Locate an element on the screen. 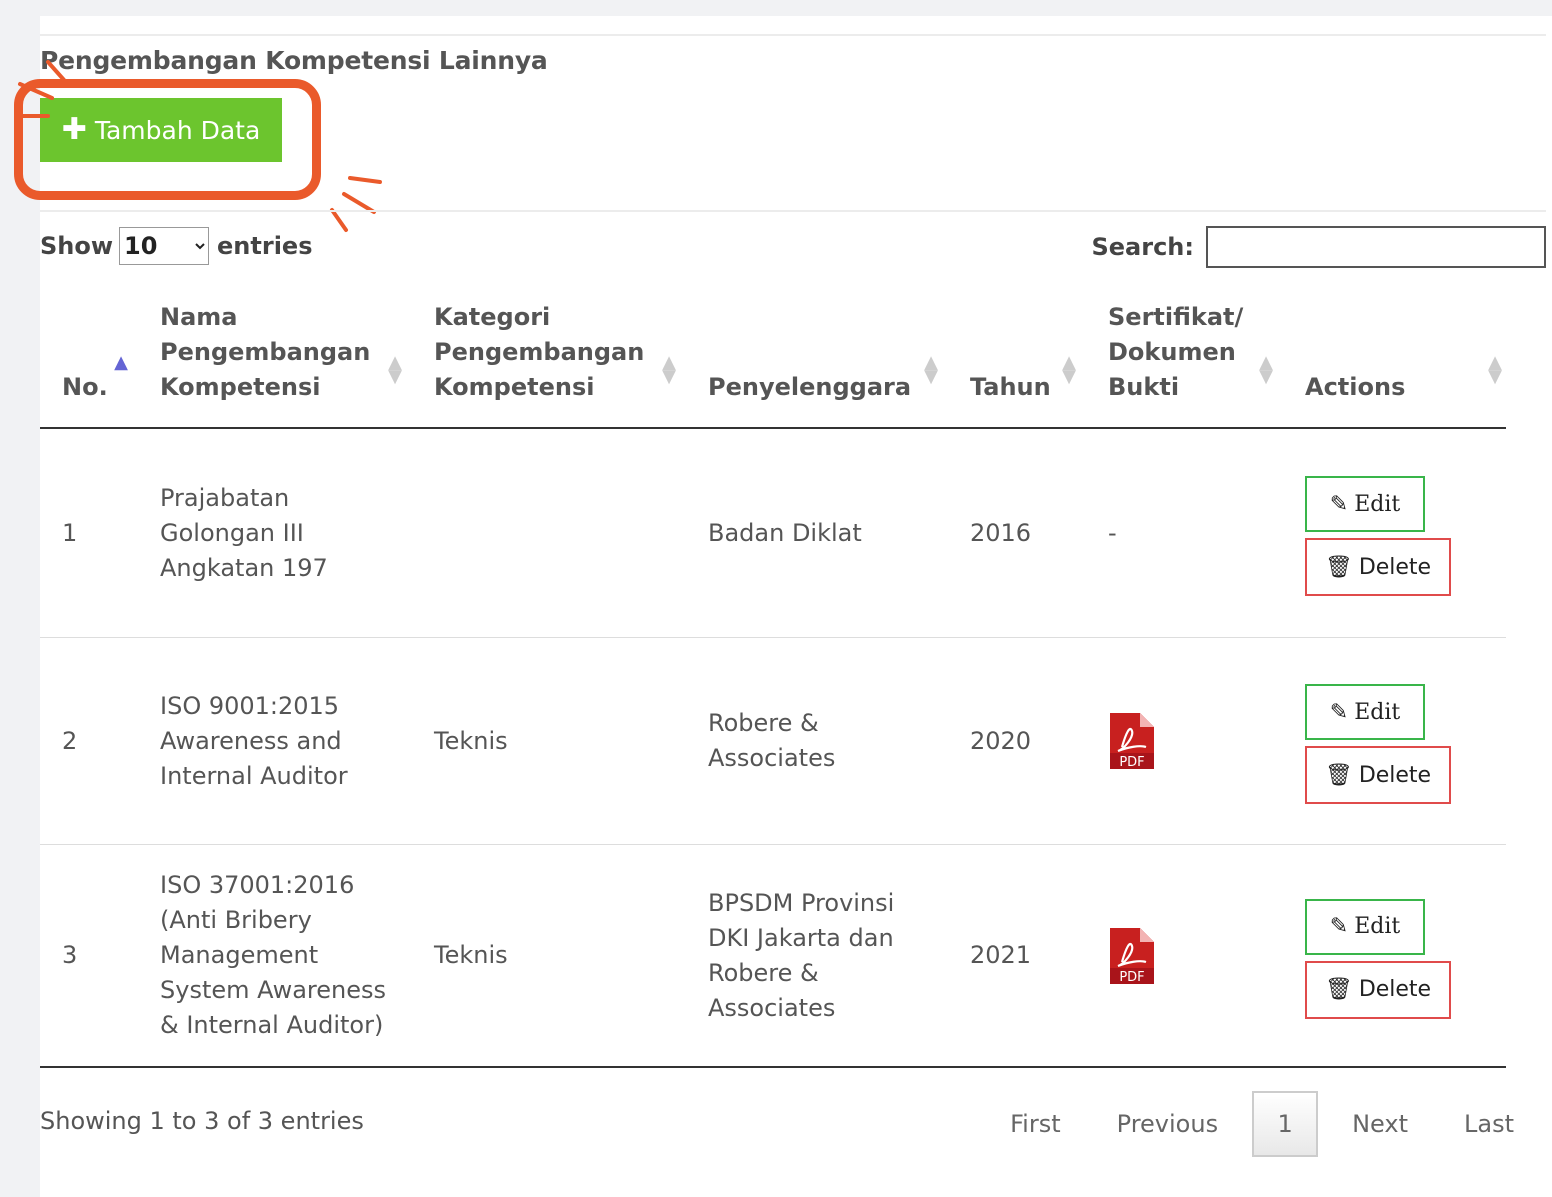  pagination-next: Next is located at coordinates (1380, 1124).